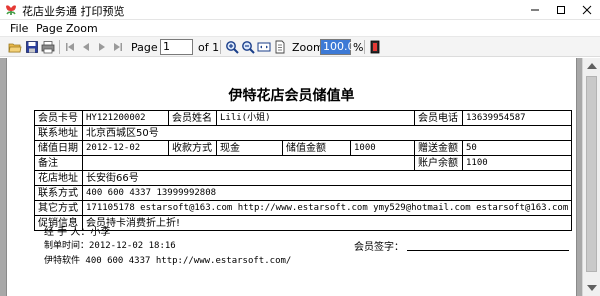 Image resolution: width=600 pixels, height=296 pixels. I want to click on zoom-out-icon, so click(248, 47).